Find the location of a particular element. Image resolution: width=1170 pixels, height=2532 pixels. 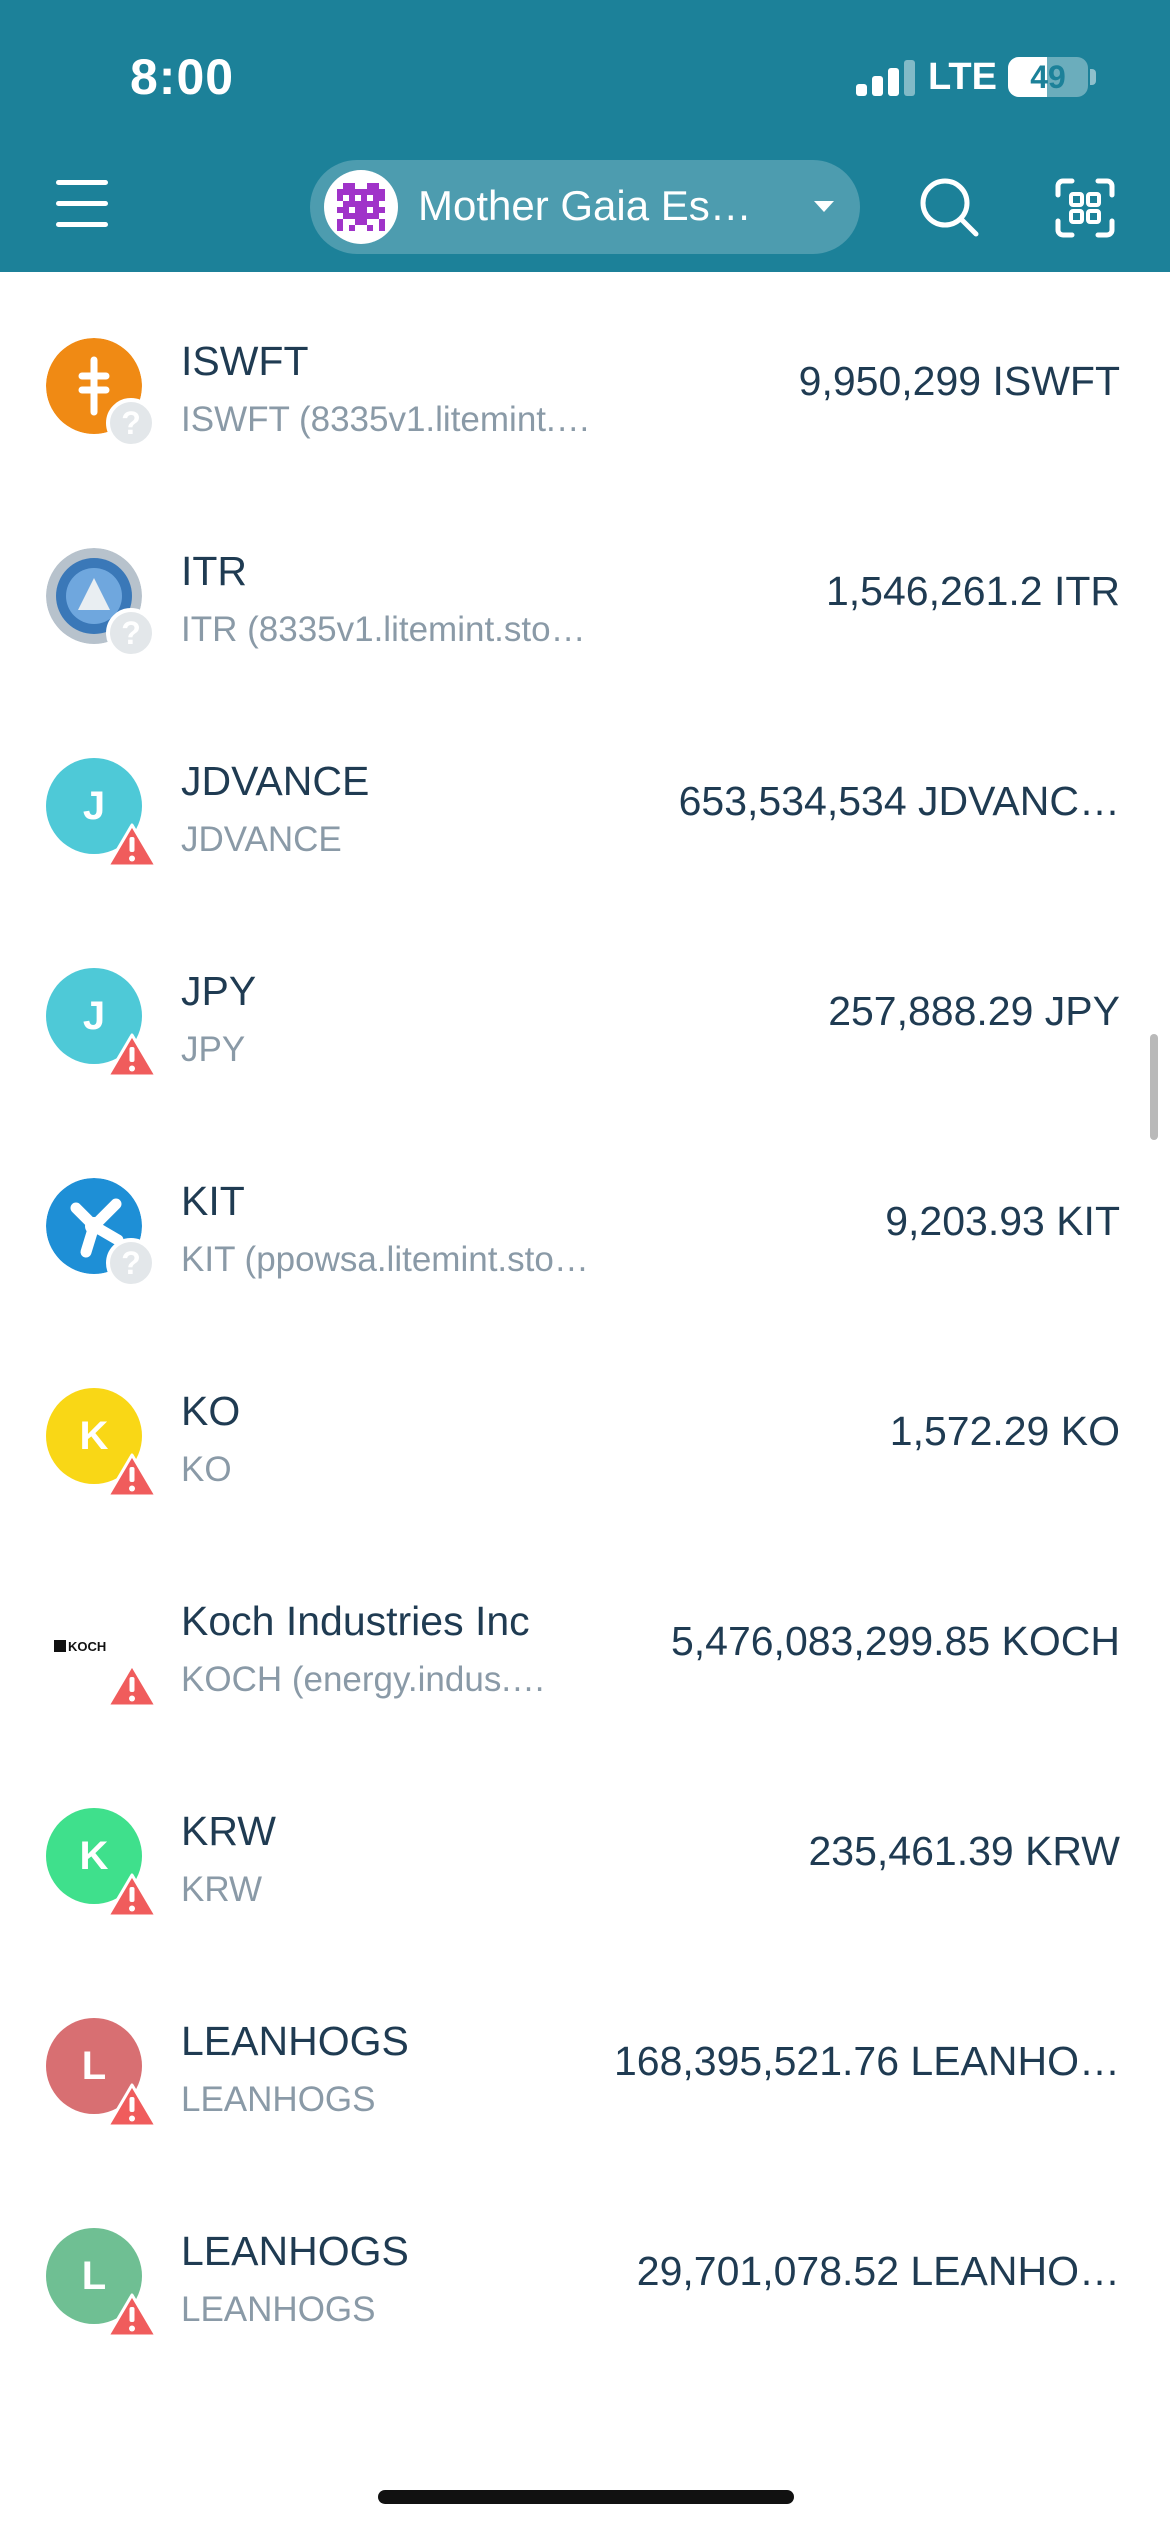

battery-tip is located at coordinates (1093, 77).